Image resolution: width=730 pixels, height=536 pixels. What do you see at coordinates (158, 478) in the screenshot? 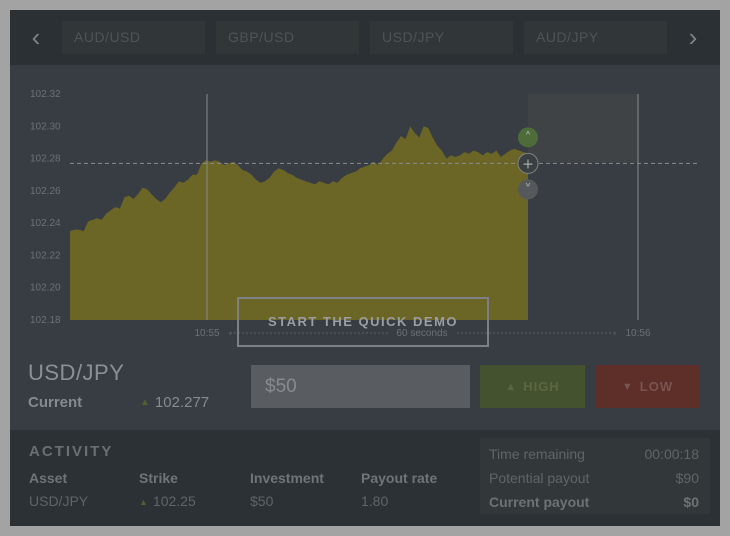
I see `column-header-strike: Strike` at bounding box center [158, 478].